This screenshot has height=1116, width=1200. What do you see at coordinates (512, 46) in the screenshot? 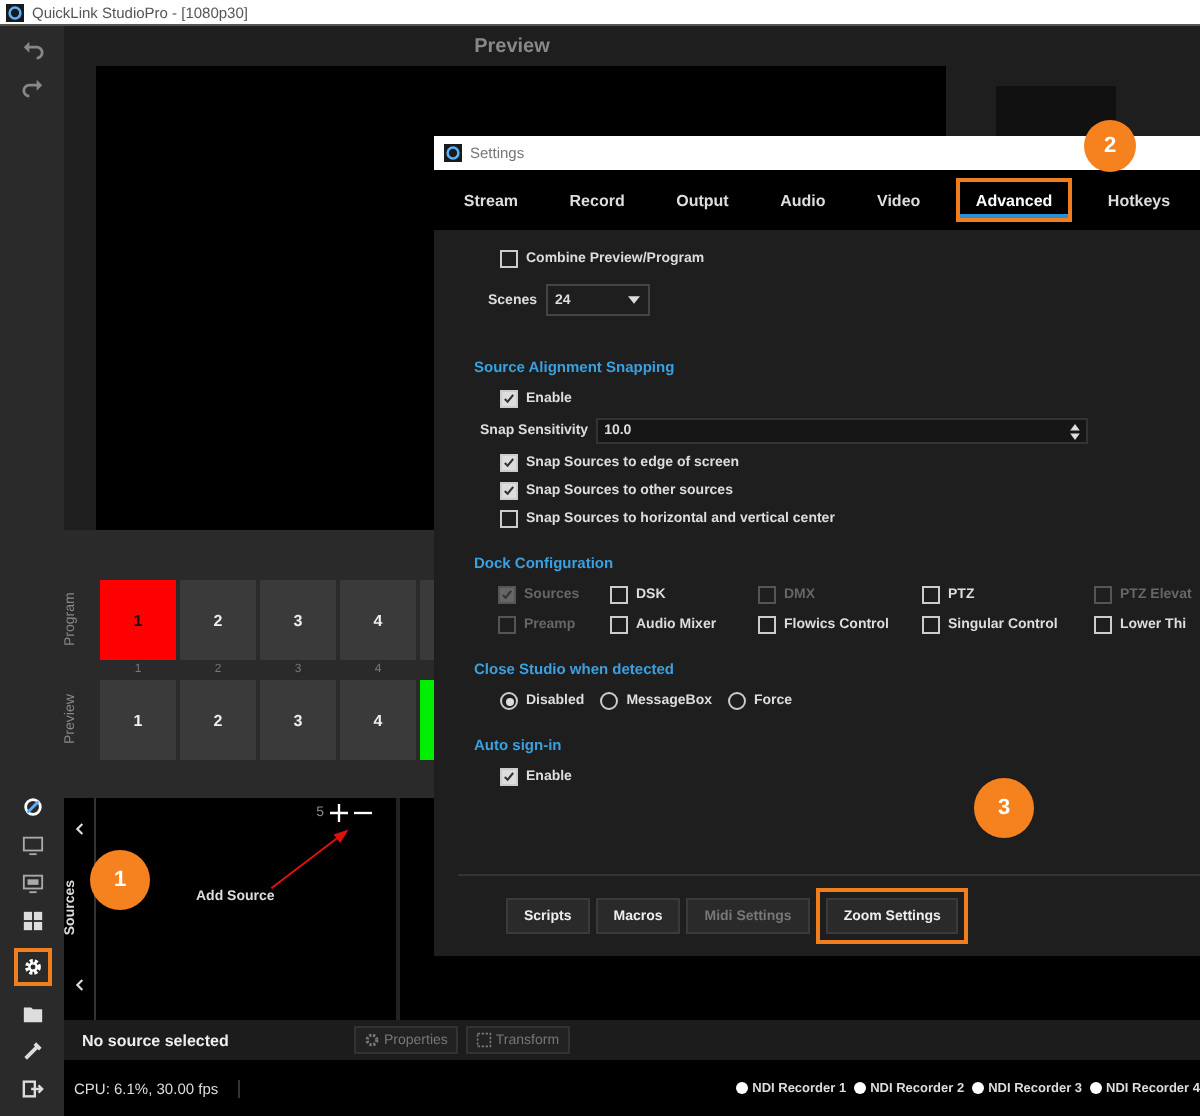
I see `preview-title: Preview` at bounding box center [512, 46].